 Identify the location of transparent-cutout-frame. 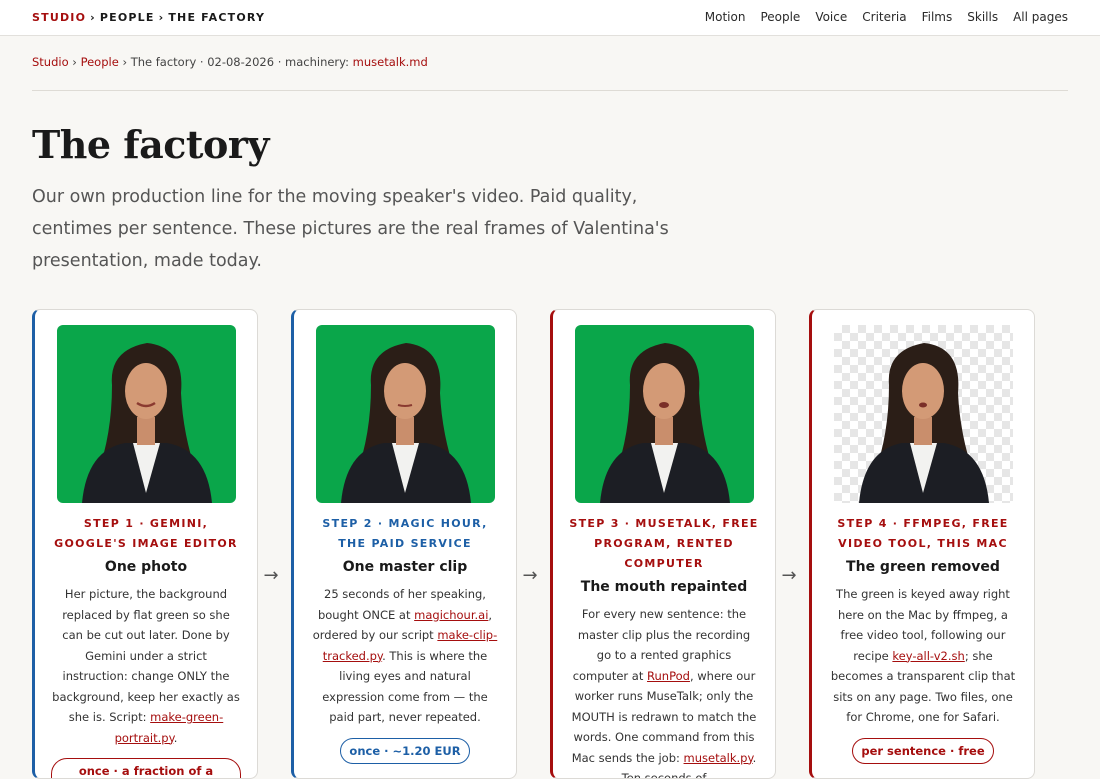
(923, 414).